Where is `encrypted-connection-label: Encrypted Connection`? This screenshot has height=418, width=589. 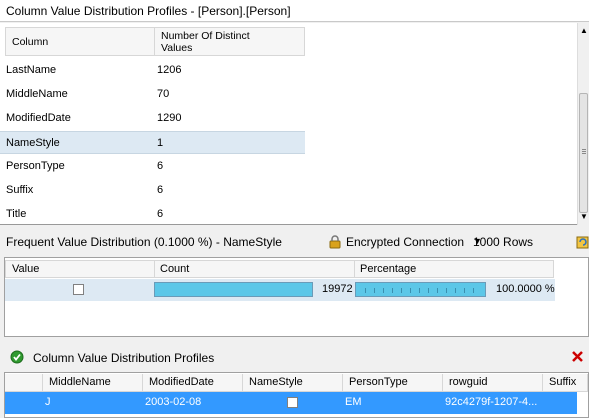 encrypted-connection-label: Encrypted Connection is located at coordinates (405, 242).